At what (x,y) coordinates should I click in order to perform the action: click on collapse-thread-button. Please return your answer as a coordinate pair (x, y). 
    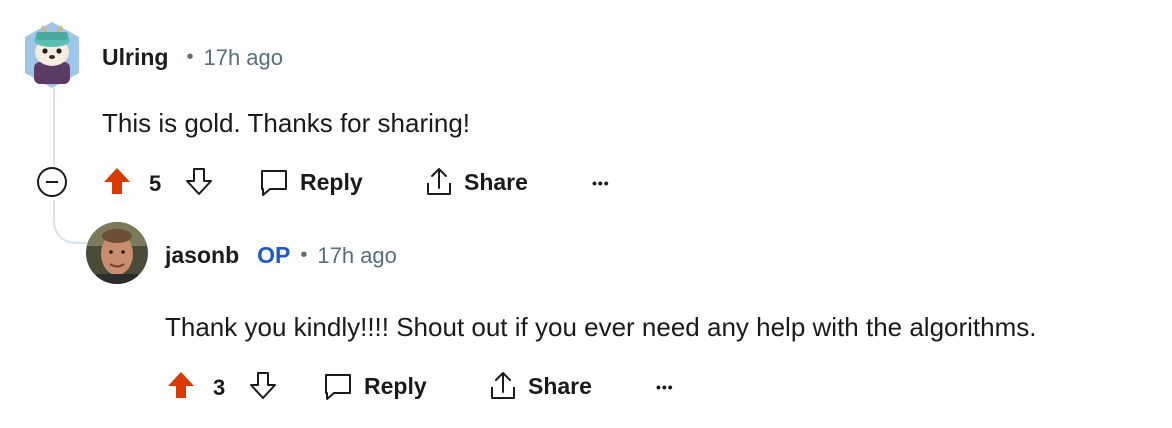
    Looking at the image, I should click on (52, 182).